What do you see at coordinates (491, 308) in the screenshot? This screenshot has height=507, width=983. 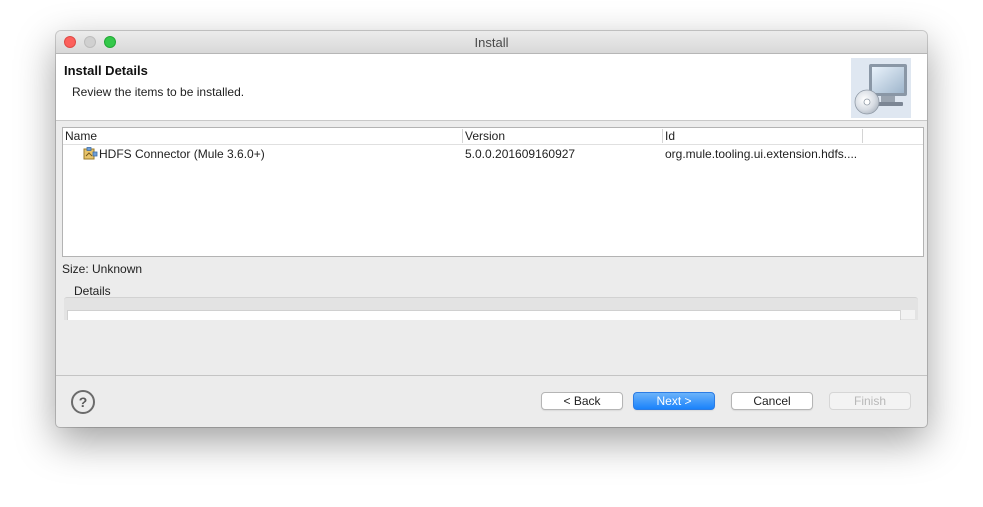 I see `details-group` at bounding box center [491, 308].